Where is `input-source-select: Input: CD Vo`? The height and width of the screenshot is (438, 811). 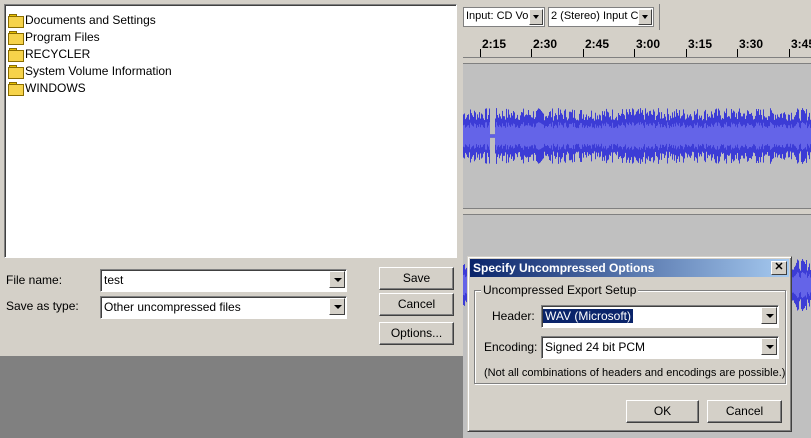 input-source-select: Input: CD Vo is located at coordinates (504, 17).